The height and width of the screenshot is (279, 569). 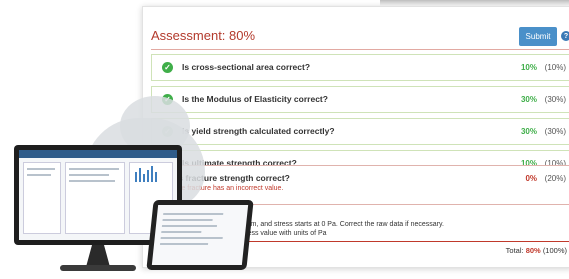 What do you see at coordinates (98, 256) in the screenshot?
I see `monitor-stand` at bounding box center [98, 256].